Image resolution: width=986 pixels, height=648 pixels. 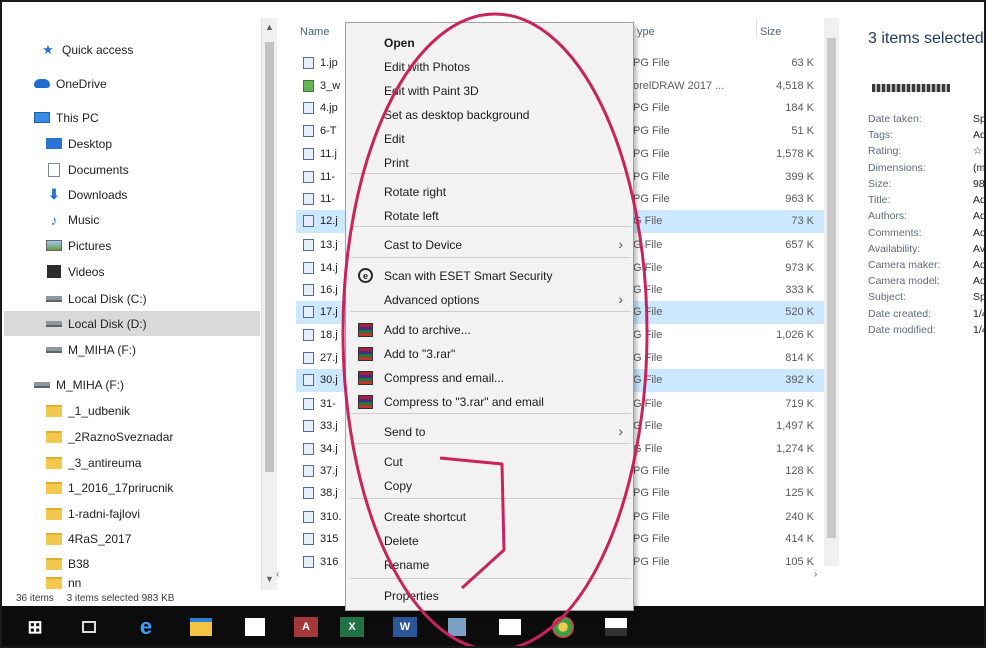 What do you see at coordinates (132, 298) in the screenshot?
I see `nav-local-disk-c: Local Disk (C:)` at bounding box center [132, 298].